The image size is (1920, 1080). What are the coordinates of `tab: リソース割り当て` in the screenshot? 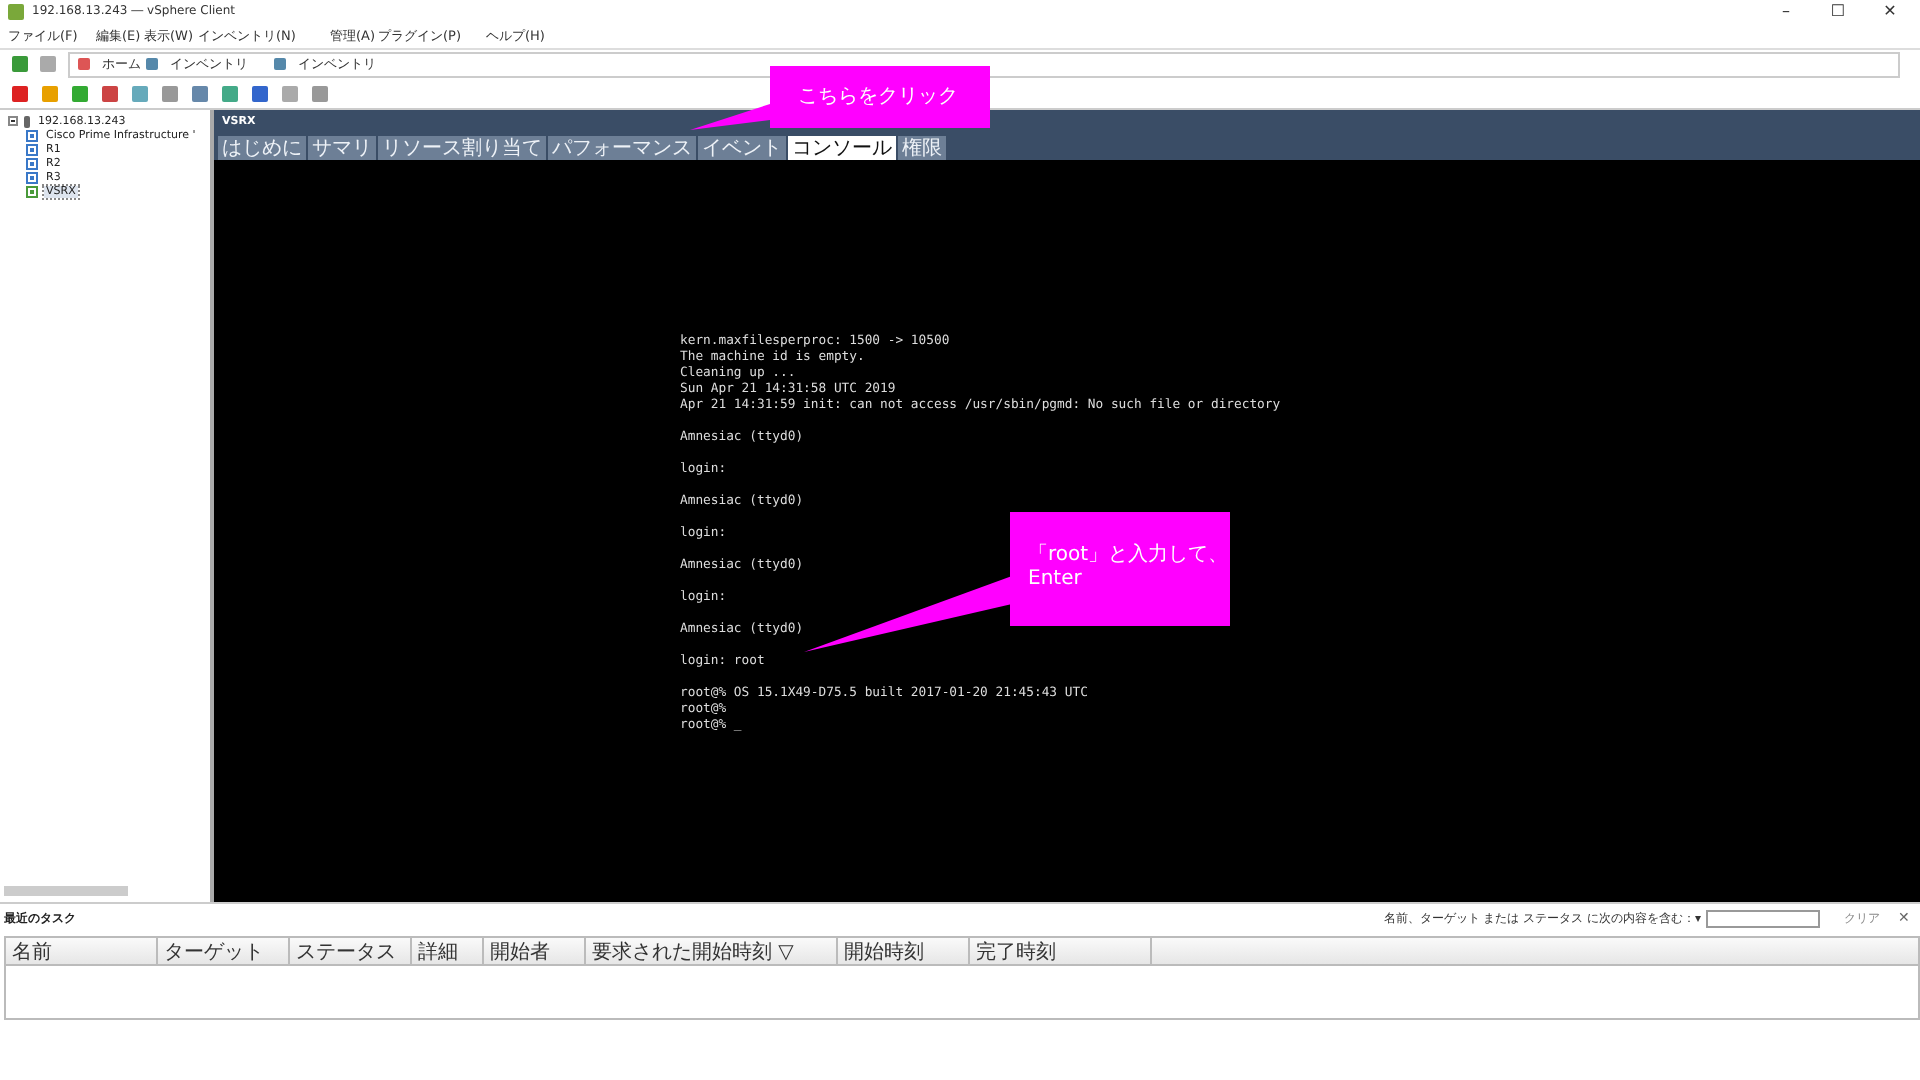 It's located at (462, 148).